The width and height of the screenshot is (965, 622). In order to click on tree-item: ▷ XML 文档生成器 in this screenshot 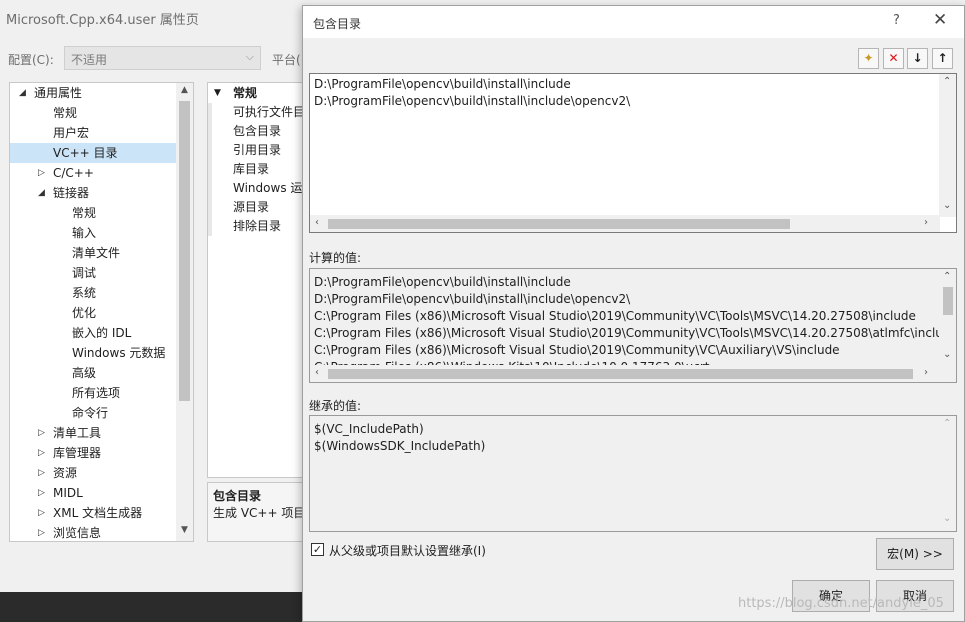, I will do `click(93, 513)`.